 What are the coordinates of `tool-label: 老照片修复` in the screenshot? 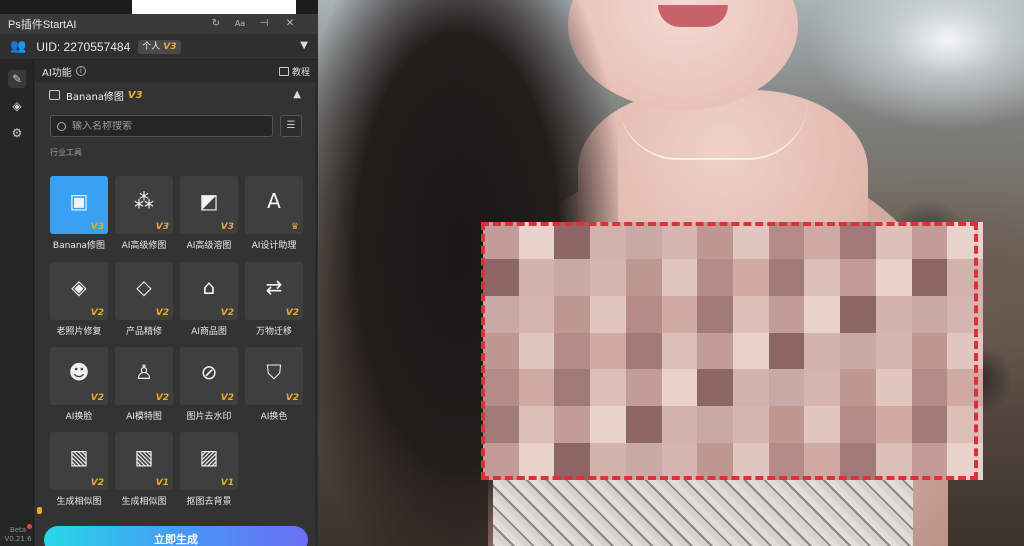 It's located at (79, 332).